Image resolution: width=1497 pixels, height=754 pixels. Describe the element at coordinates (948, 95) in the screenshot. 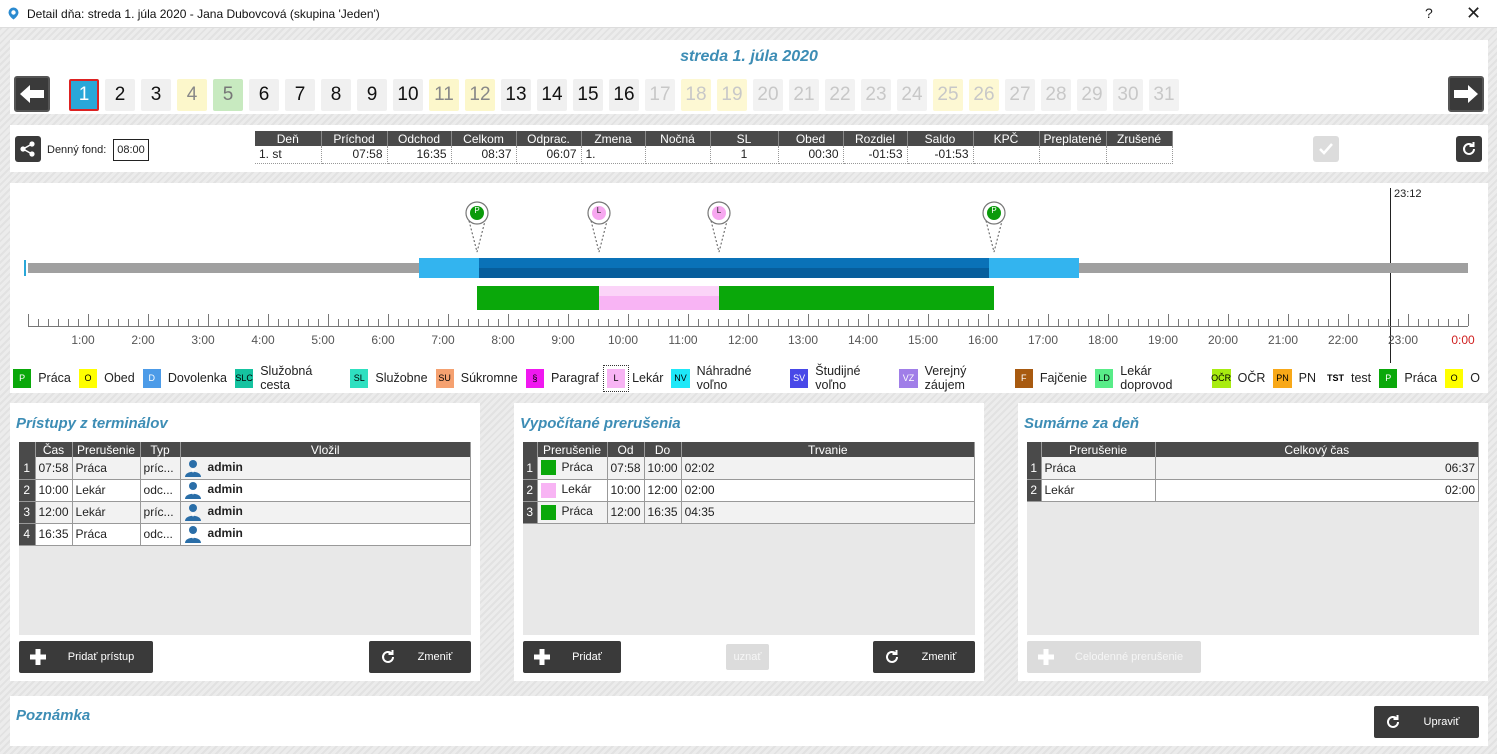

I see `day-25: 25` at that location.